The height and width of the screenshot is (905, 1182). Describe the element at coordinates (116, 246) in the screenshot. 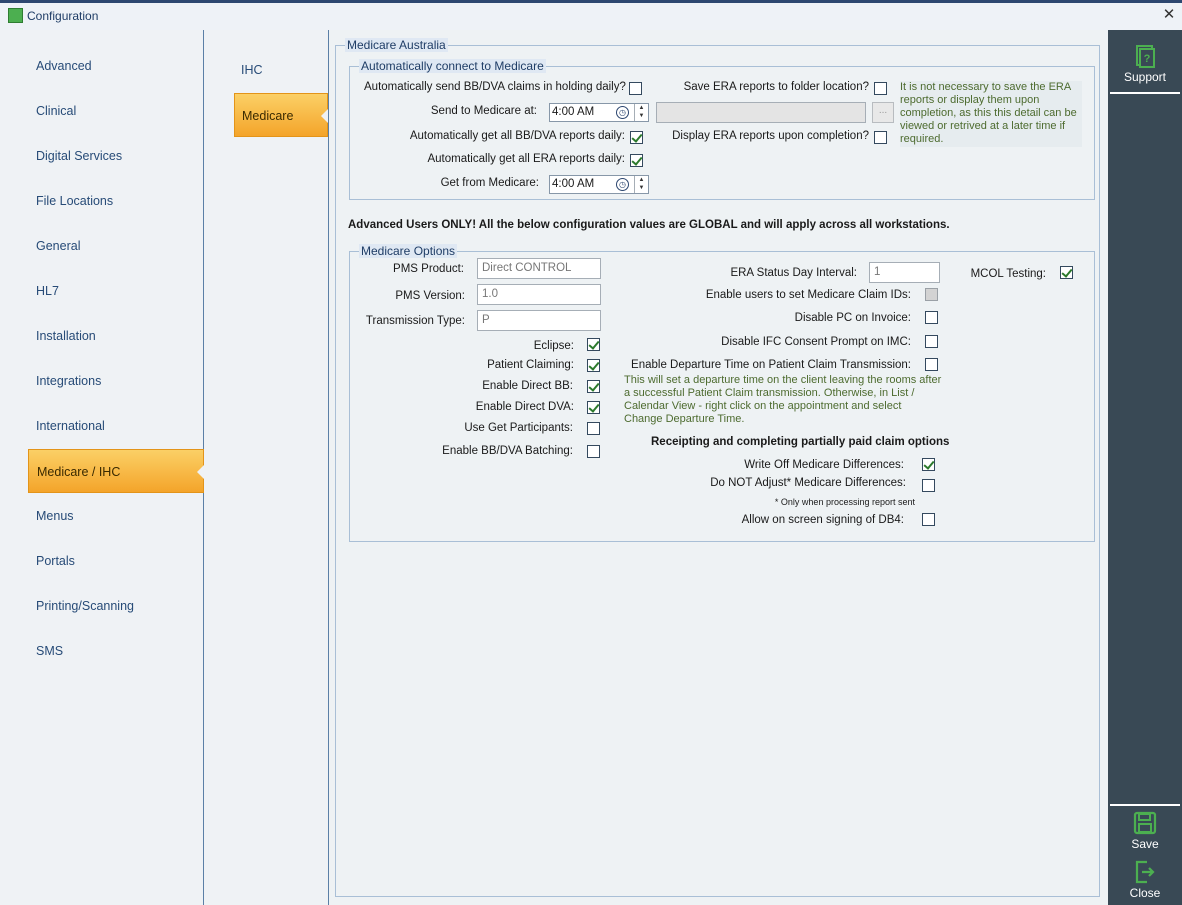

I see `nav-item-general: General` at that location.